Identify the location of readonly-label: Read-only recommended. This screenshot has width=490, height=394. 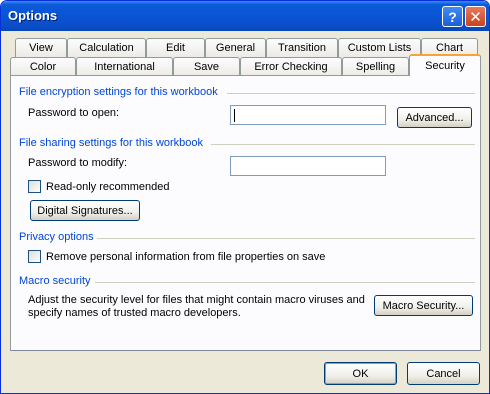
(108, 187).